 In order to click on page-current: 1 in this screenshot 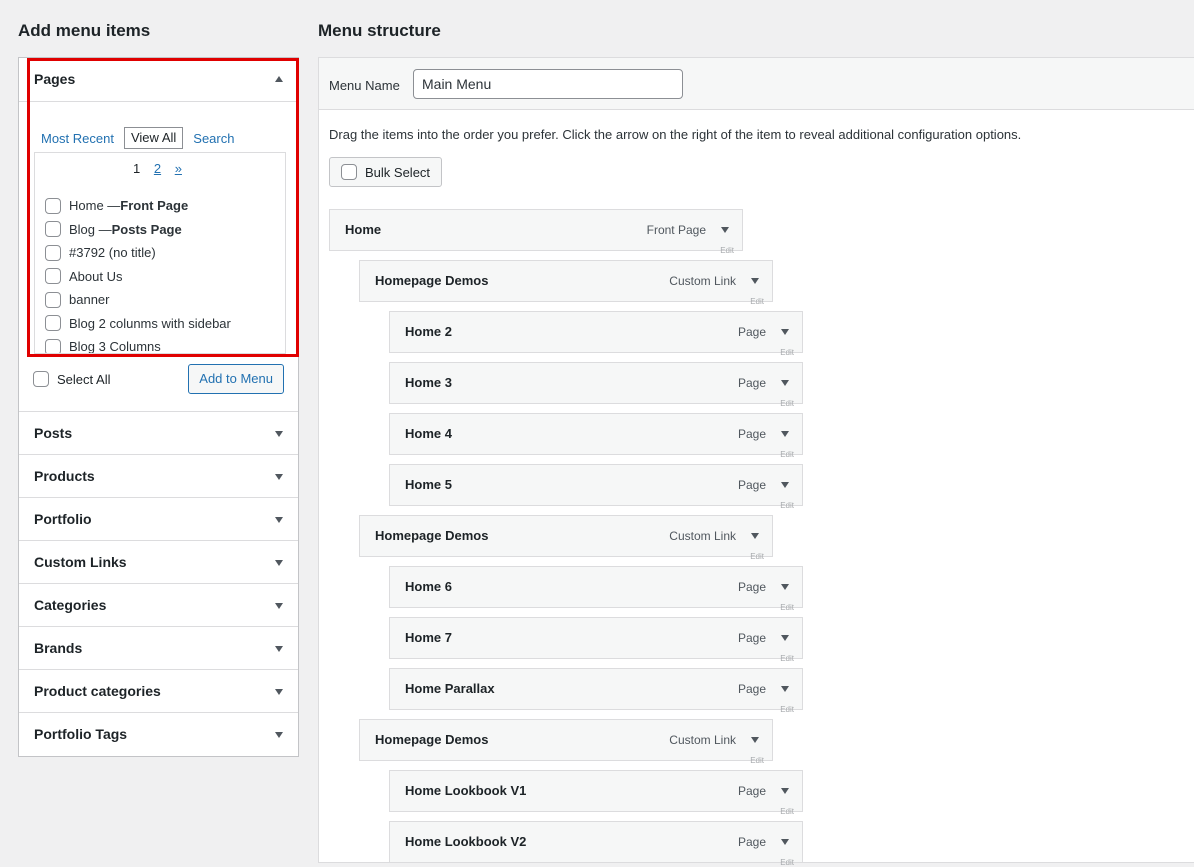, I will do `click(137, 168)`.